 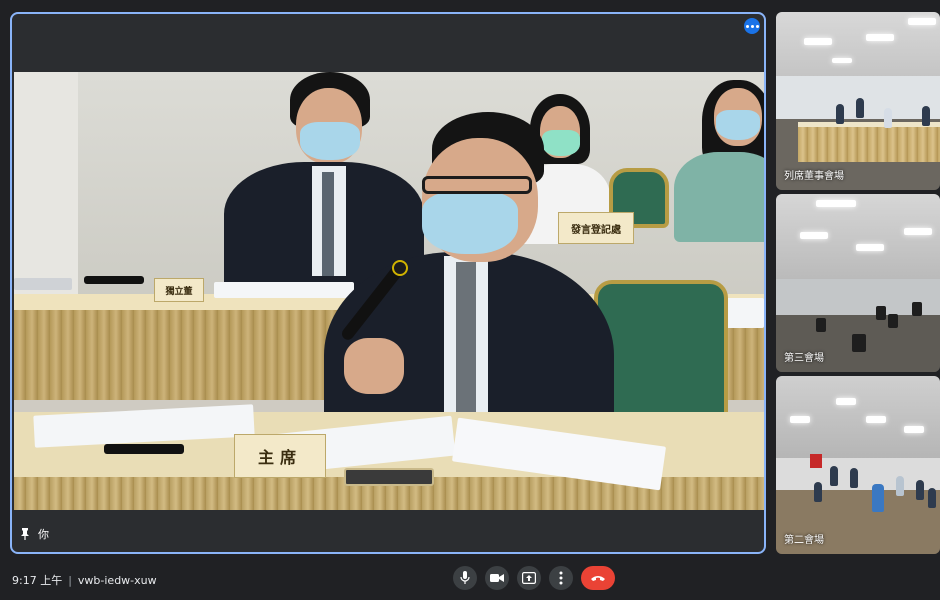 I want to click on pin-icon, so click(x=25, y=534).